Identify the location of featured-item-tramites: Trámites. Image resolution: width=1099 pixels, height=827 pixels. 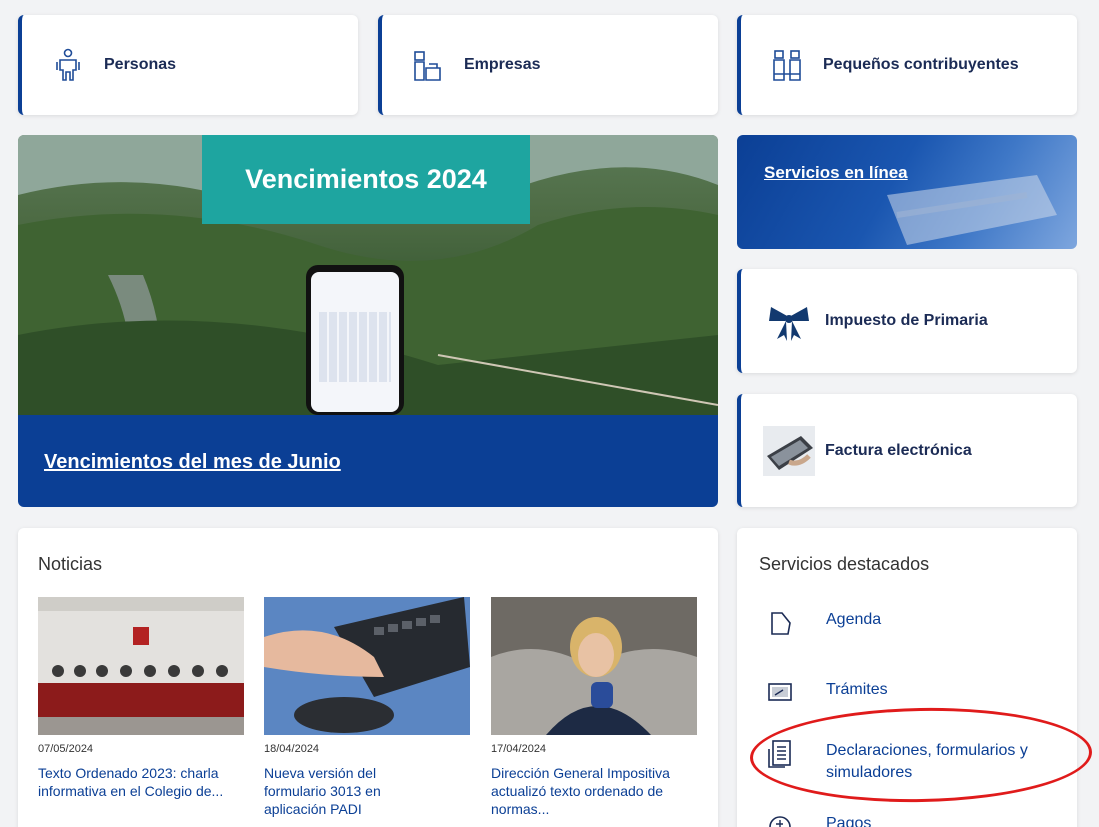
(827, 693).